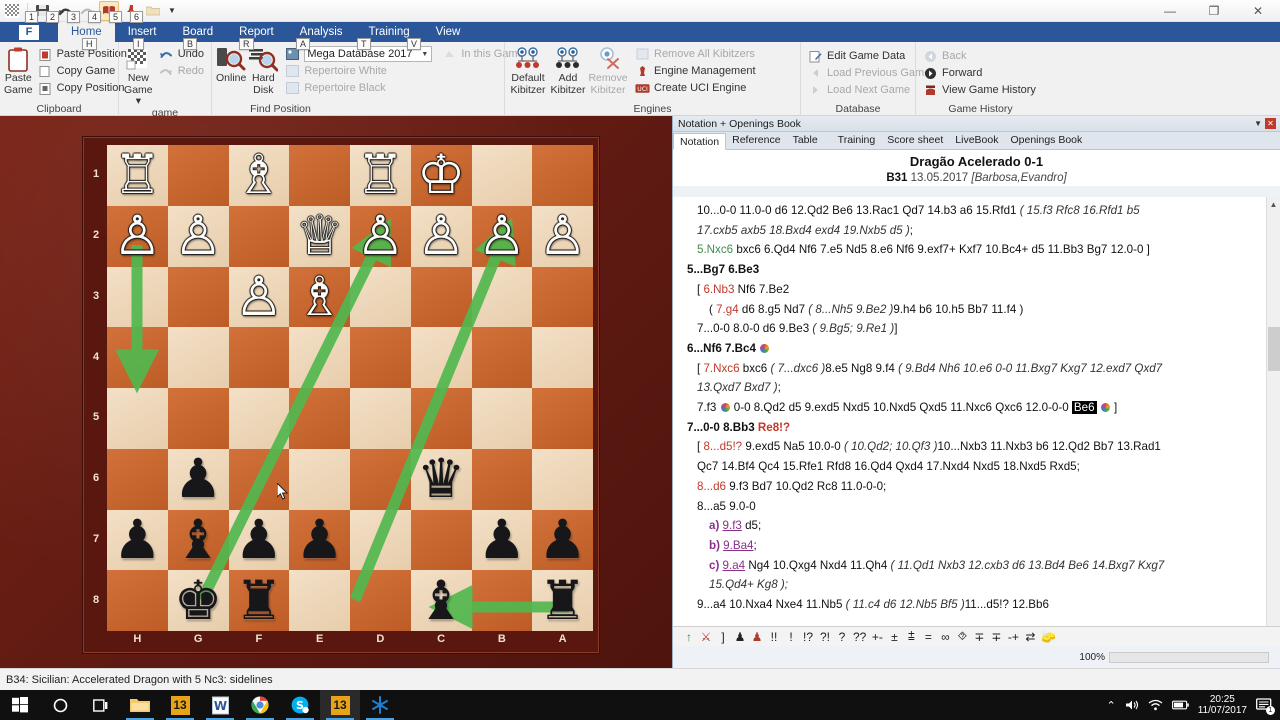 This screenshot has height=720, width=1280. I want to click on skype-button: S, so click(300, 705).